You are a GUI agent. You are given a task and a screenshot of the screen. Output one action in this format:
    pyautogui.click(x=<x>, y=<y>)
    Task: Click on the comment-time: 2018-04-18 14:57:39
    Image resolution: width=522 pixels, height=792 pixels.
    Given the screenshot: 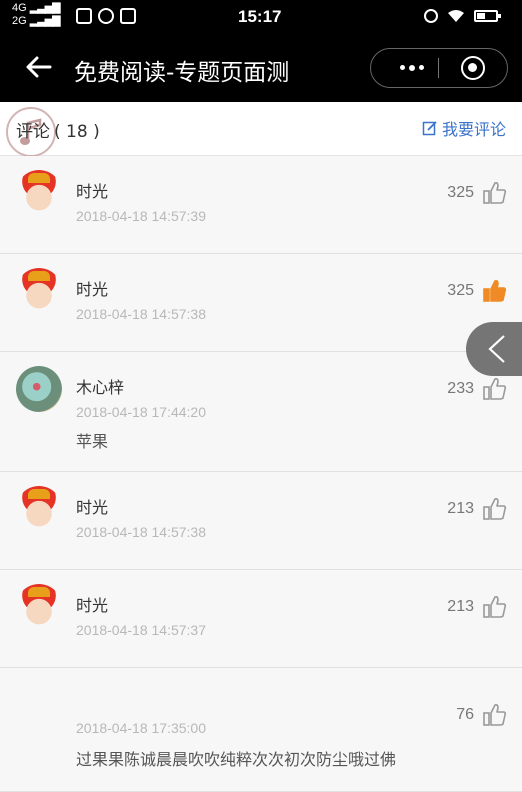 What is the action you would take?
    pyautogui.click(x=141, y=216)
    